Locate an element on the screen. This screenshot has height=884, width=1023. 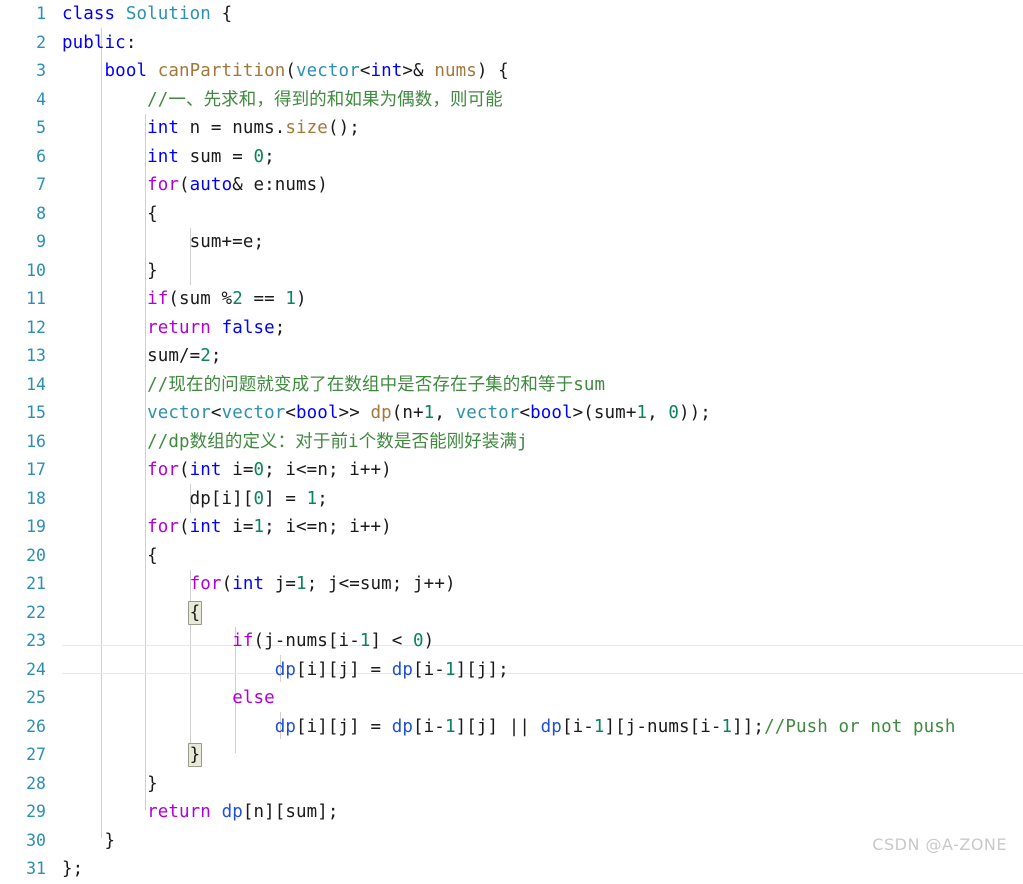
line-number: 18 is located at coordinates (36, 498).